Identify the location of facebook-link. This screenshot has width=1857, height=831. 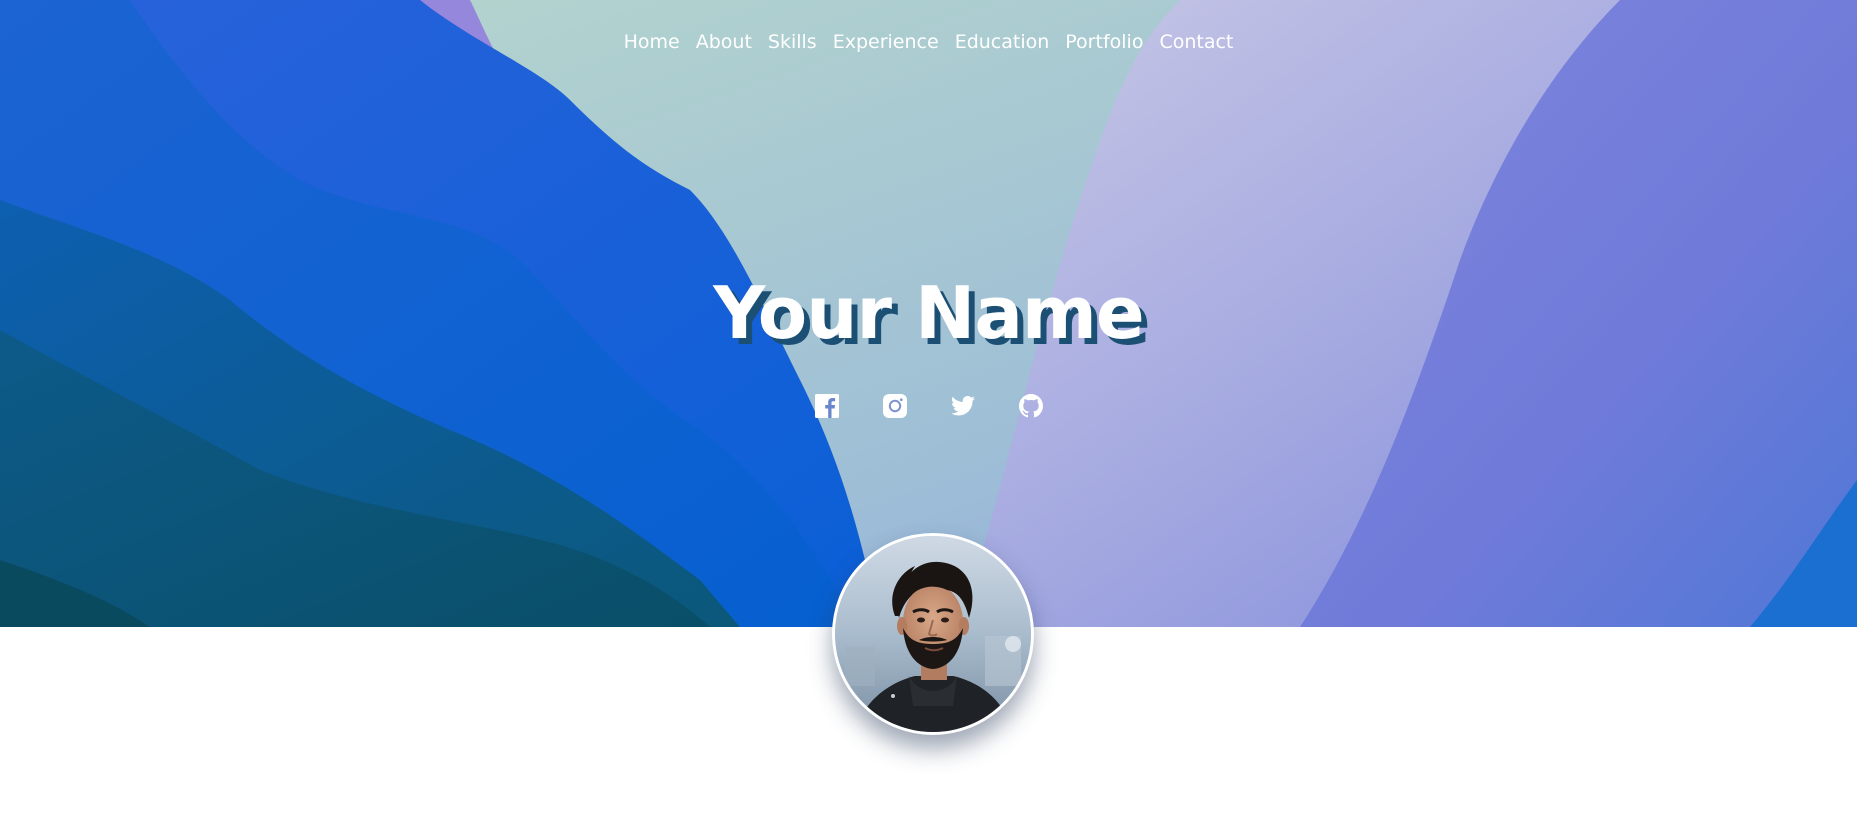
(827, 406).